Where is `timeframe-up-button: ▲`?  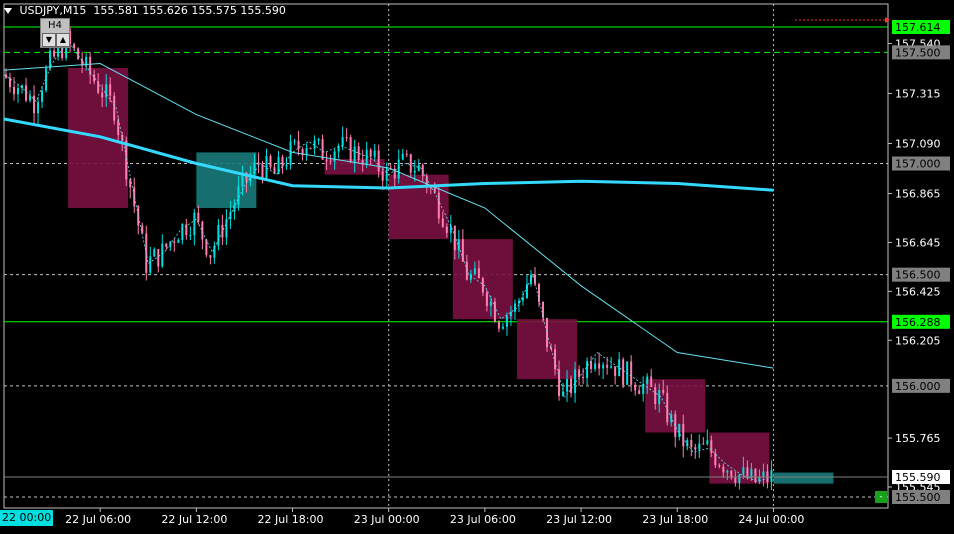
timeframe-up-button: ▲ is located at coordinates (63, 40).